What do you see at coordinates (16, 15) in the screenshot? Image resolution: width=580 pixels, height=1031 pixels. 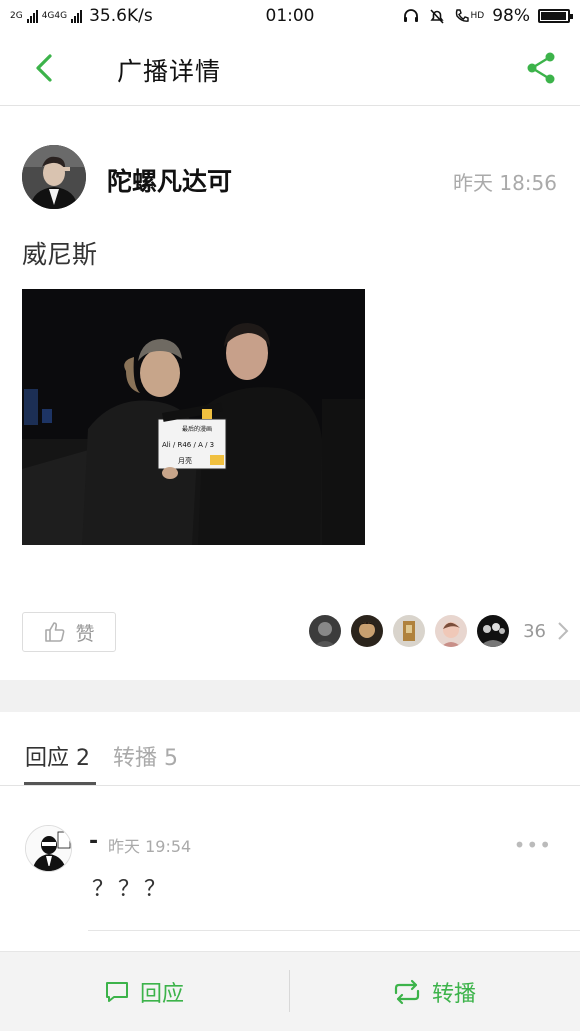 I see `network-2g-label: 2G` at bounding box center [16, 15].